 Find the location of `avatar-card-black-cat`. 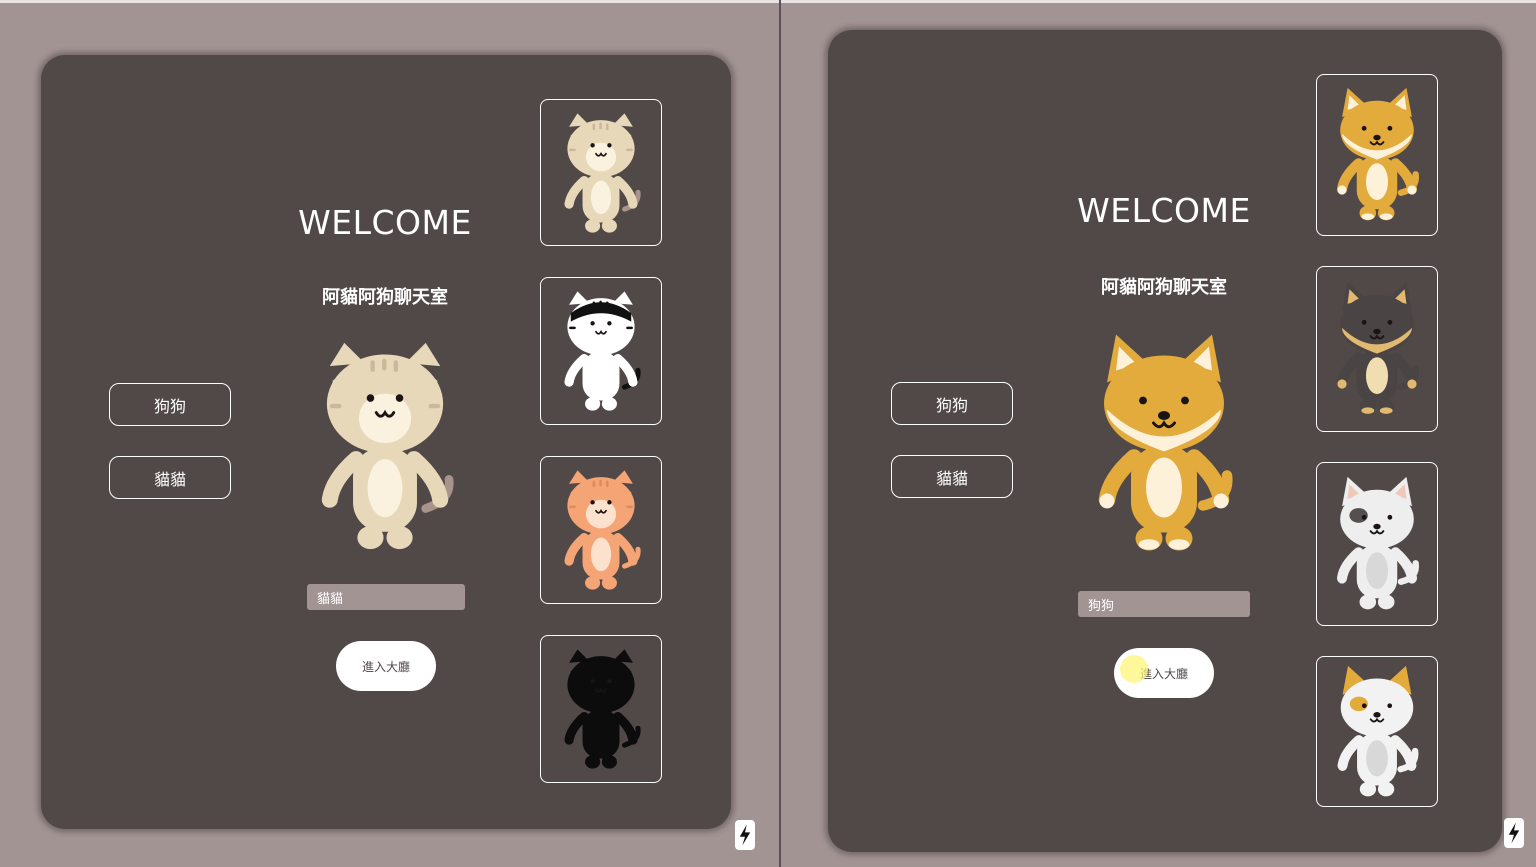

avatar-card-black-cat is located at coordinates (601, 709).